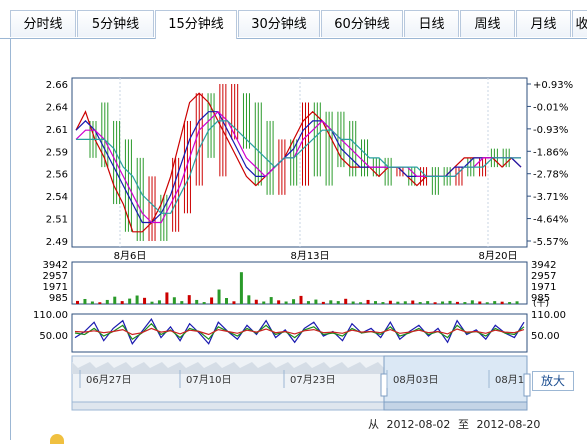  What do you see at coordinates (279, 23) in the screenshot?
I see `tab-30min: 30分钟线` at bounding box center [279, 23].